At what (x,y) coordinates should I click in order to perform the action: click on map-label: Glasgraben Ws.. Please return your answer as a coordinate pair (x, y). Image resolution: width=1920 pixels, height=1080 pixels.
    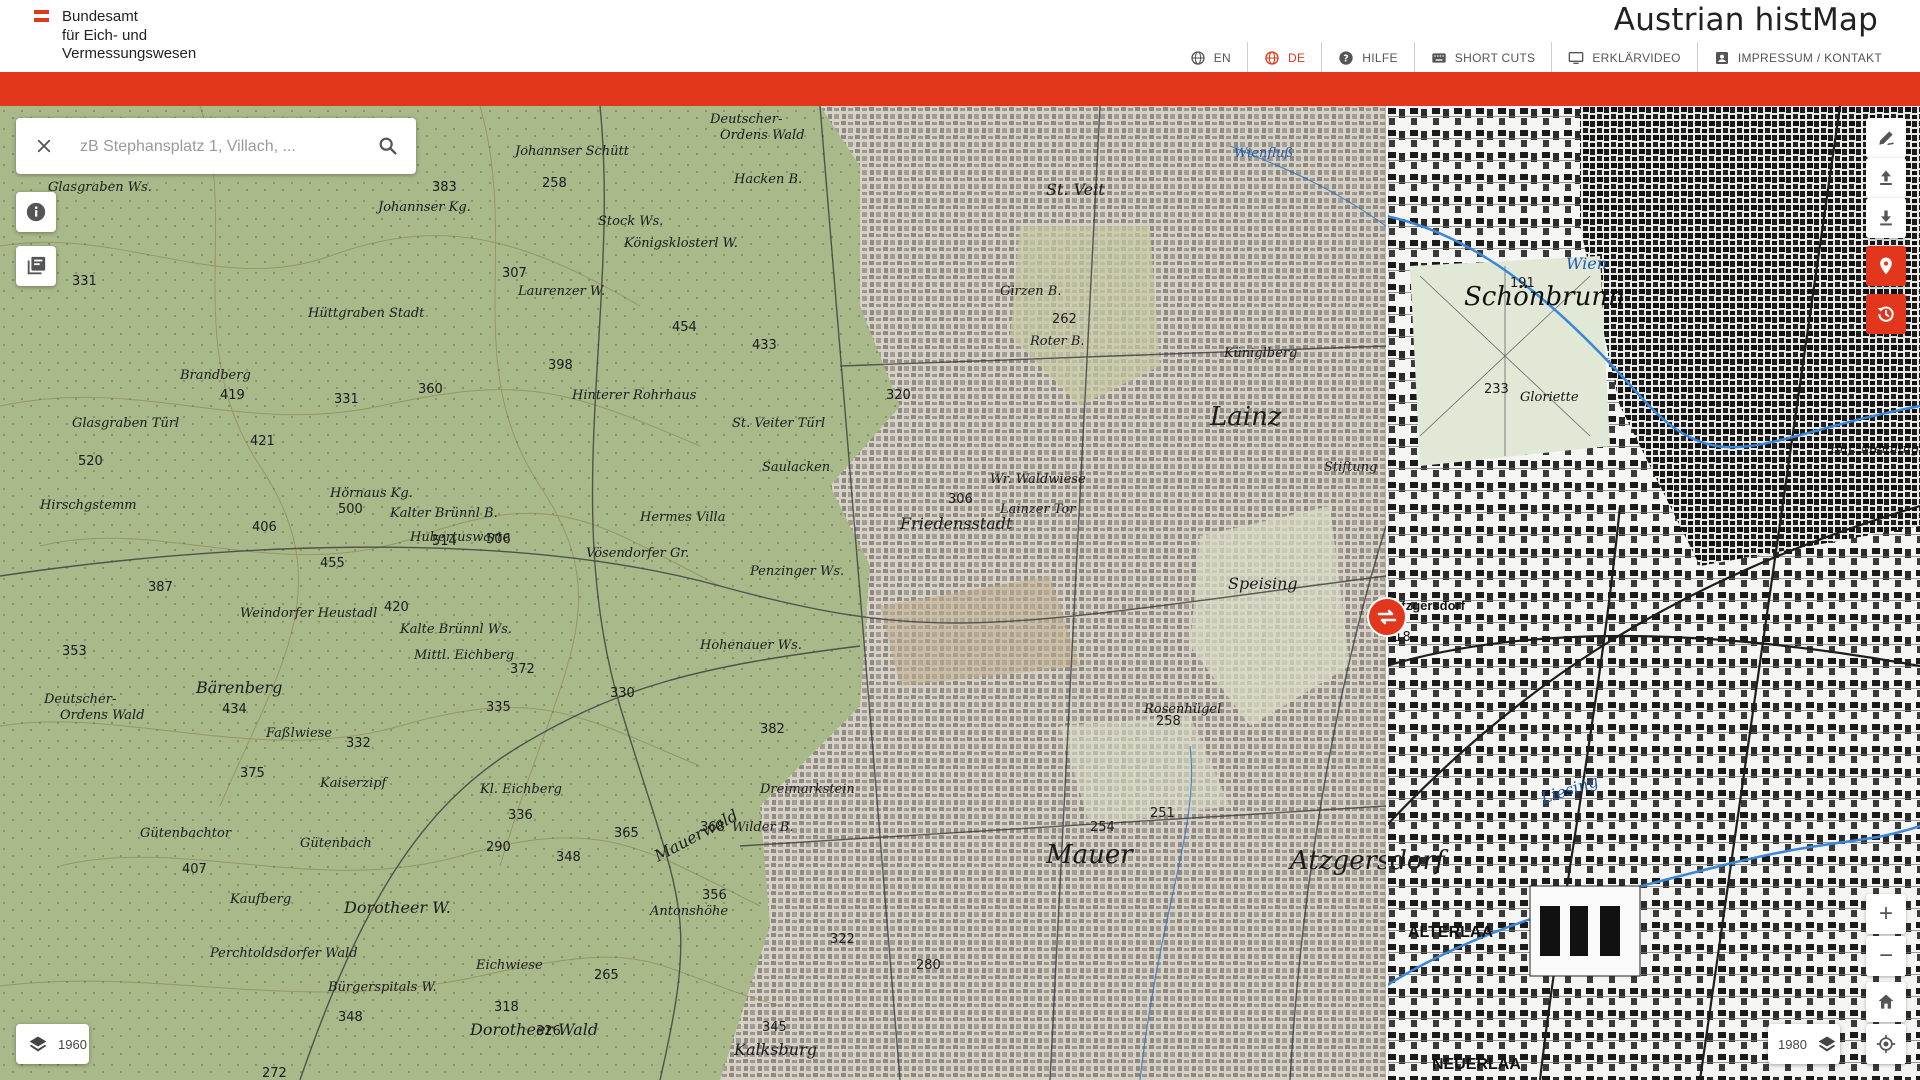
    Looking at the image, I should click on (100, 187).